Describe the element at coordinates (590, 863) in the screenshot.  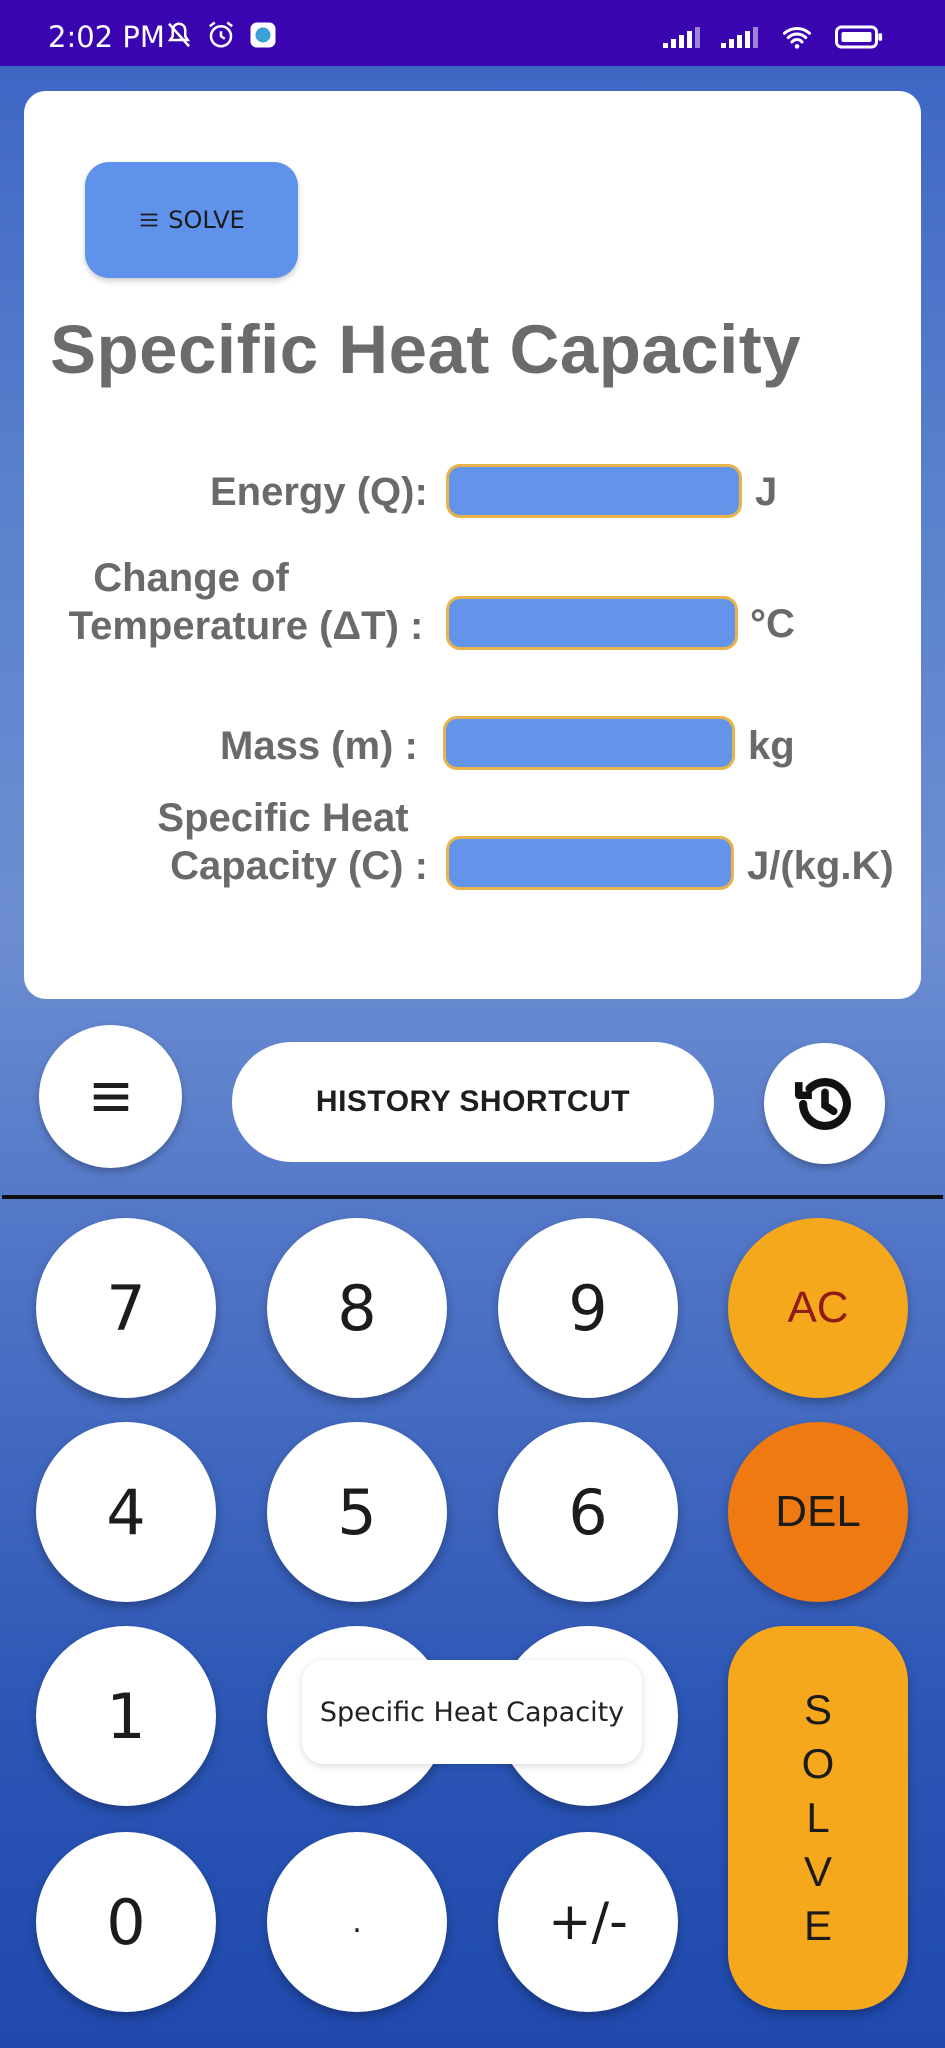
I see `specific-heat-input` at that location.